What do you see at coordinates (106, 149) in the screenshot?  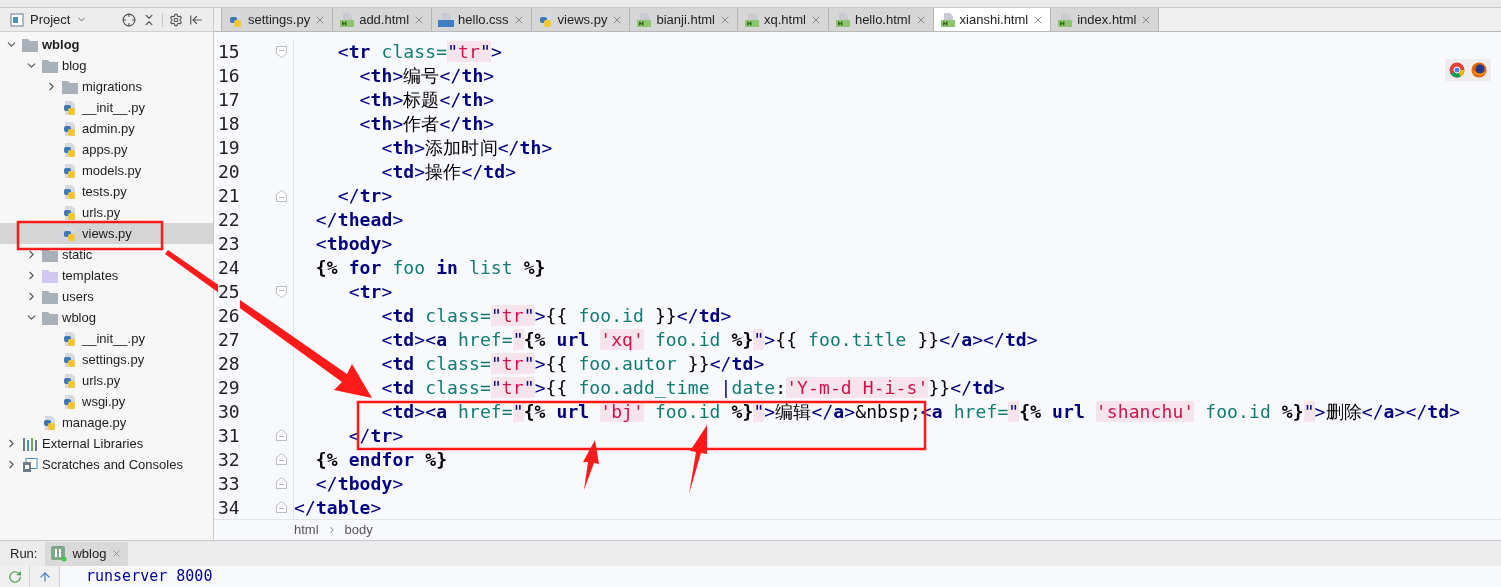 I see `tree-item: apps.py` at bounding box center [106, 149].